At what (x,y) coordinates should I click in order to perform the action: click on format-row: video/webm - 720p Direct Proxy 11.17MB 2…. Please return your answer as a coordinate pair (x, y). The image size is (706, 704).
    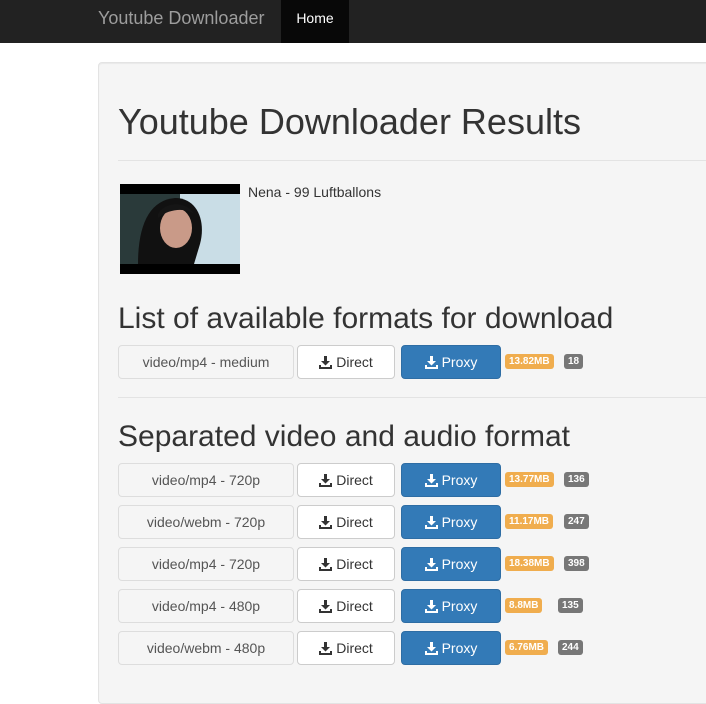
    Looking at the image, I should click on (412, 522).